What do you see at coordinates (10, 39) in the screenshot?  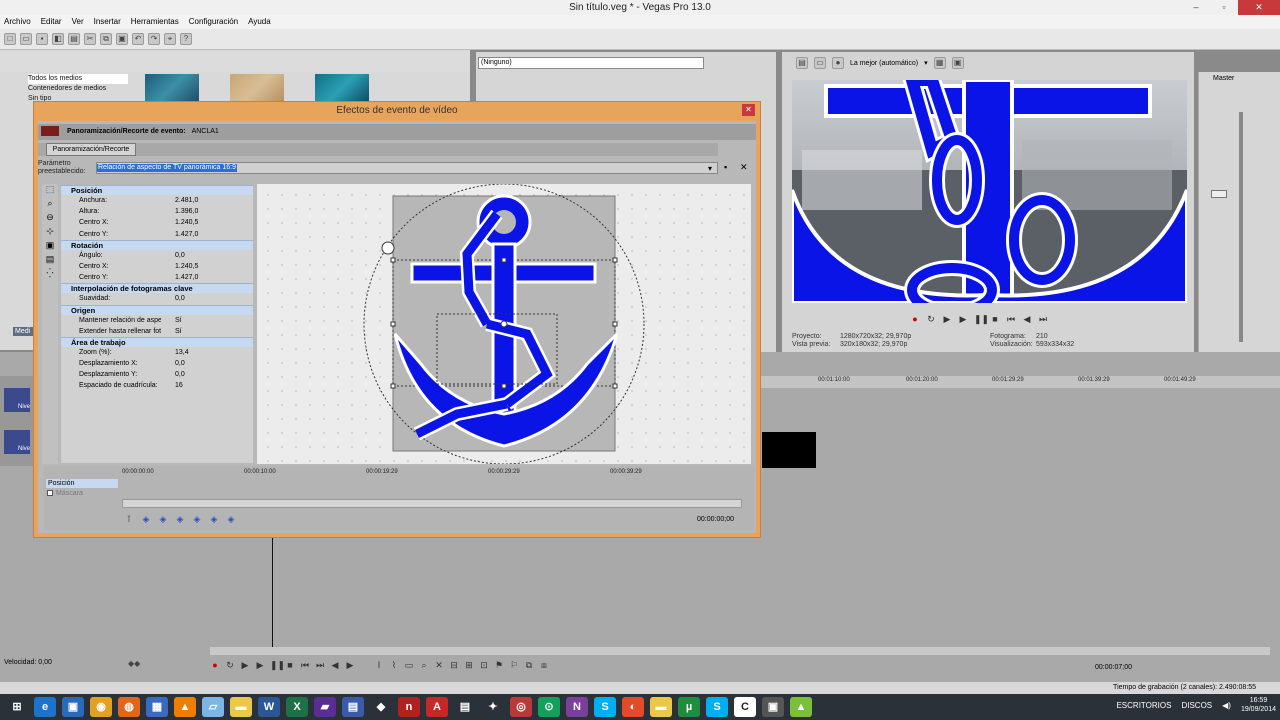 I see `new-icon: □` at bounding box center [10, 39].